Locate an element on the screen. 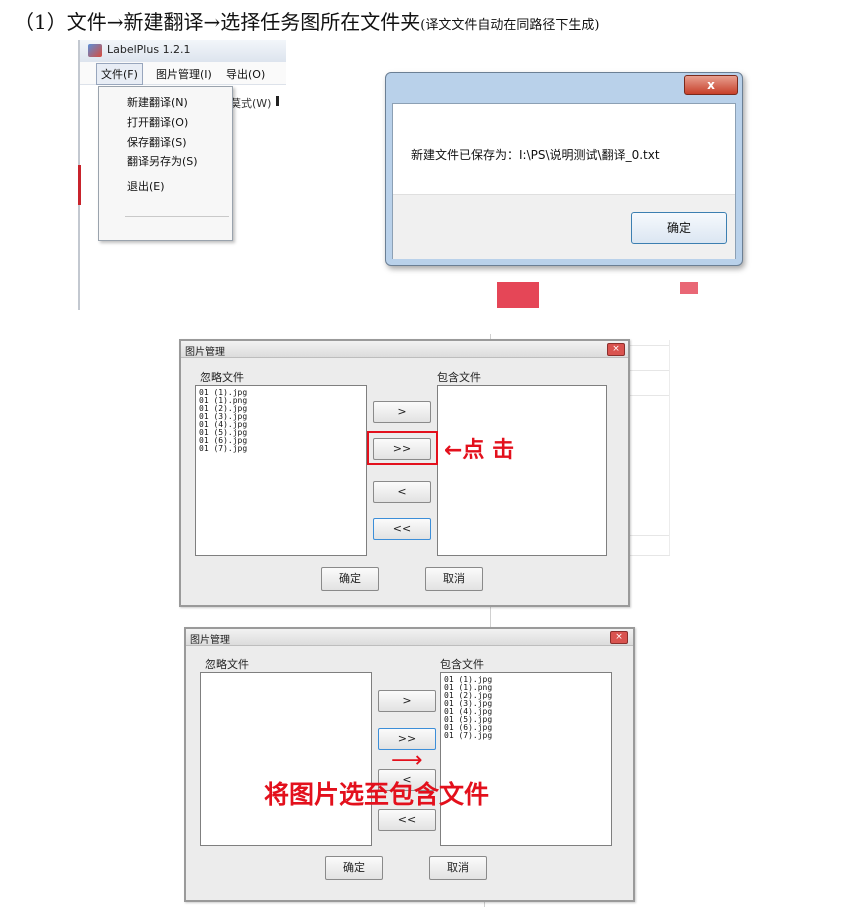 The width and height of the screenshot is (852, 907). dialog-body: 新建文件已保存为：I:\PS\说明测试\翻译_0.txt 确定 is located at coordinates (564, 181).